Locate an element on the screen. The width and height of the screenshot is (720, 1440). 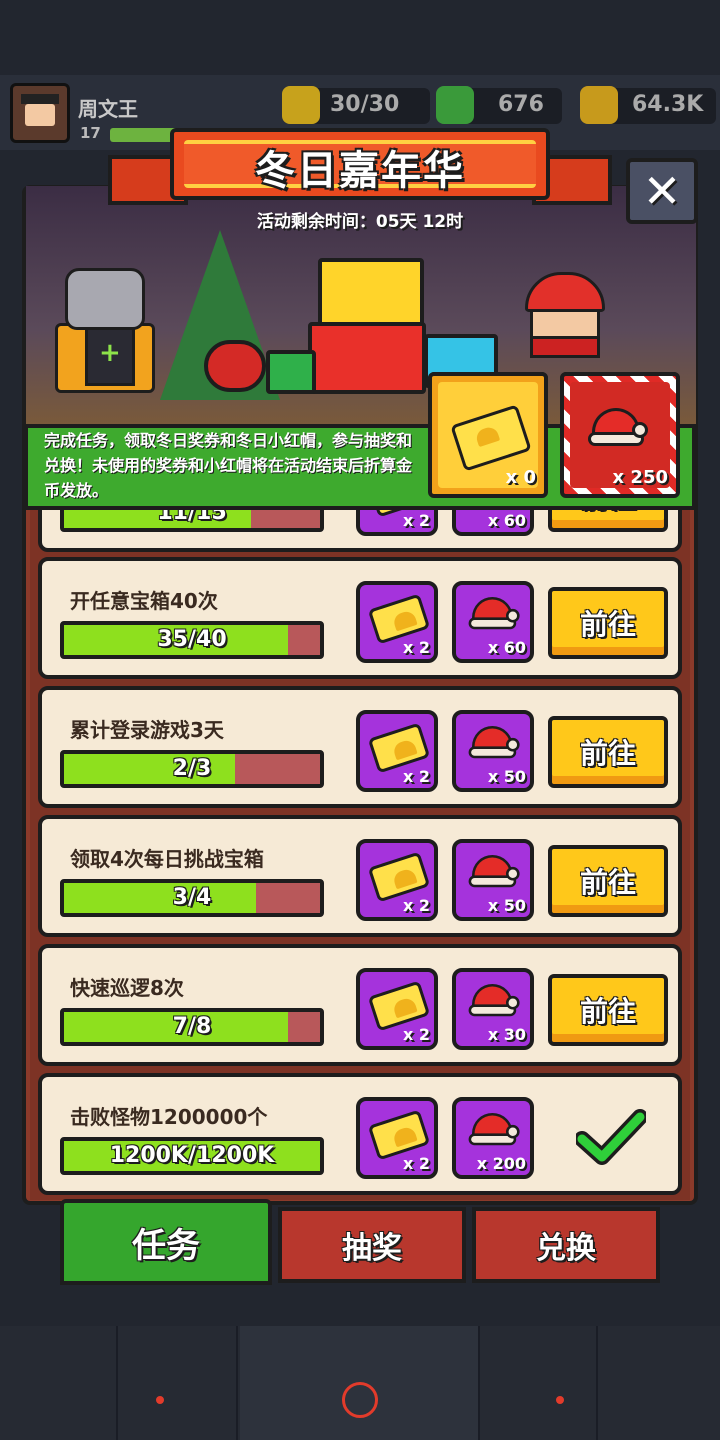
task-row: 开任意宝箱40次 35/40 x 2 x 60 前往 is located at coordinates (360, 618).